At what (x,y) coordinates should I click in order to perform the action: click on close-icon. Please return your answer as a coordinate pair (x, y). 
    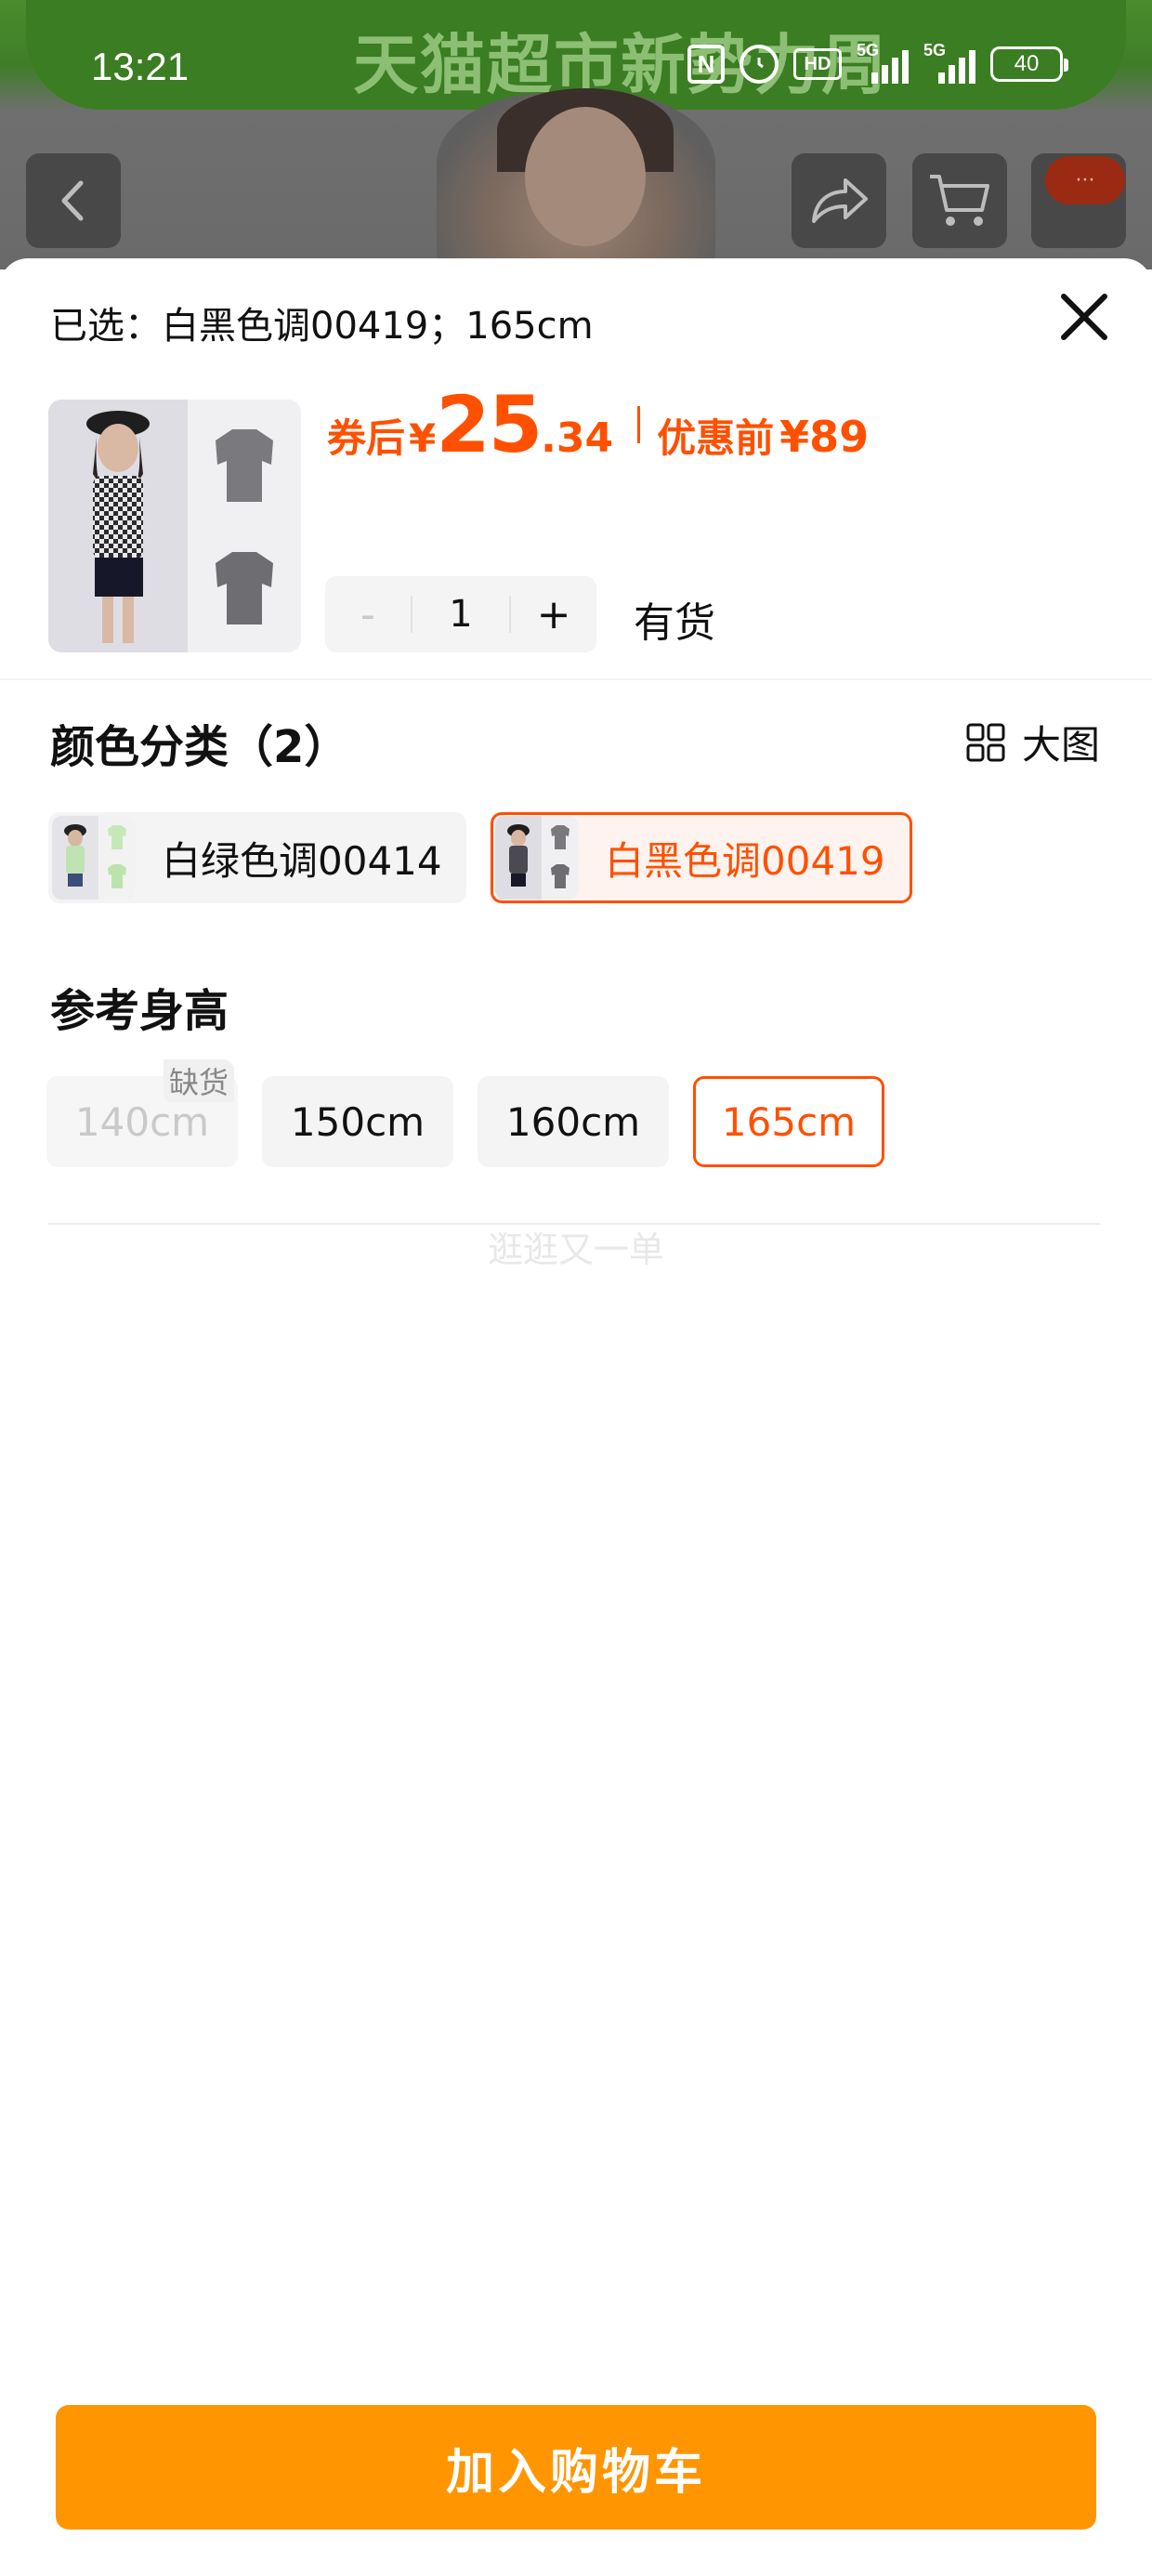
    Looking at the image, I should click on (1084, 317).